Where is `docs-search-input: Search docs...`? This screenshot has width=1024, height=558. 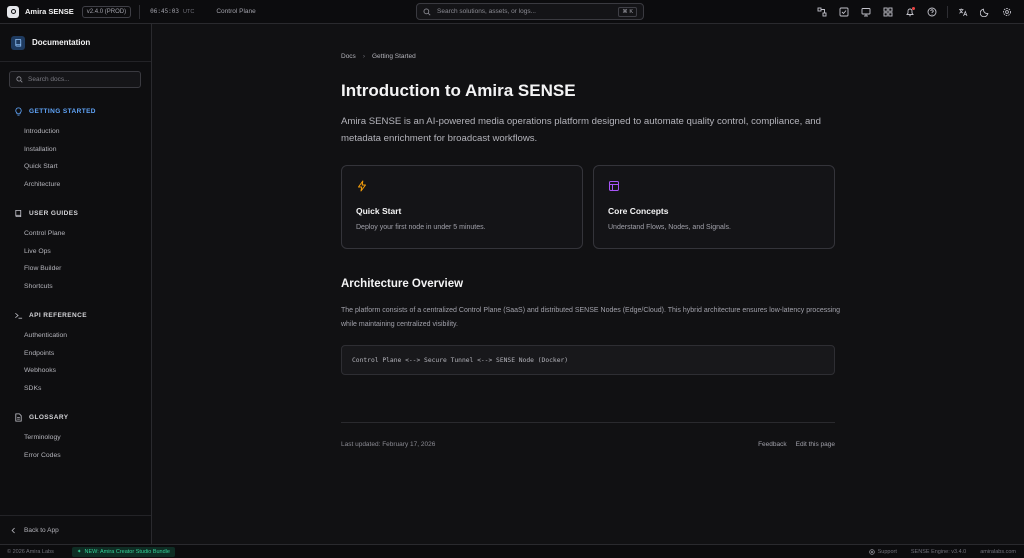 docs-search-input: Search docs... is located at coordinates (75, 79).